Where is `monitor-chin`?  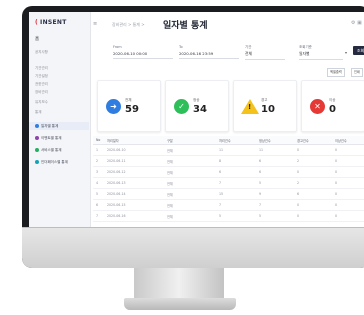 monitor-chin is located at coordinates (193, 247).